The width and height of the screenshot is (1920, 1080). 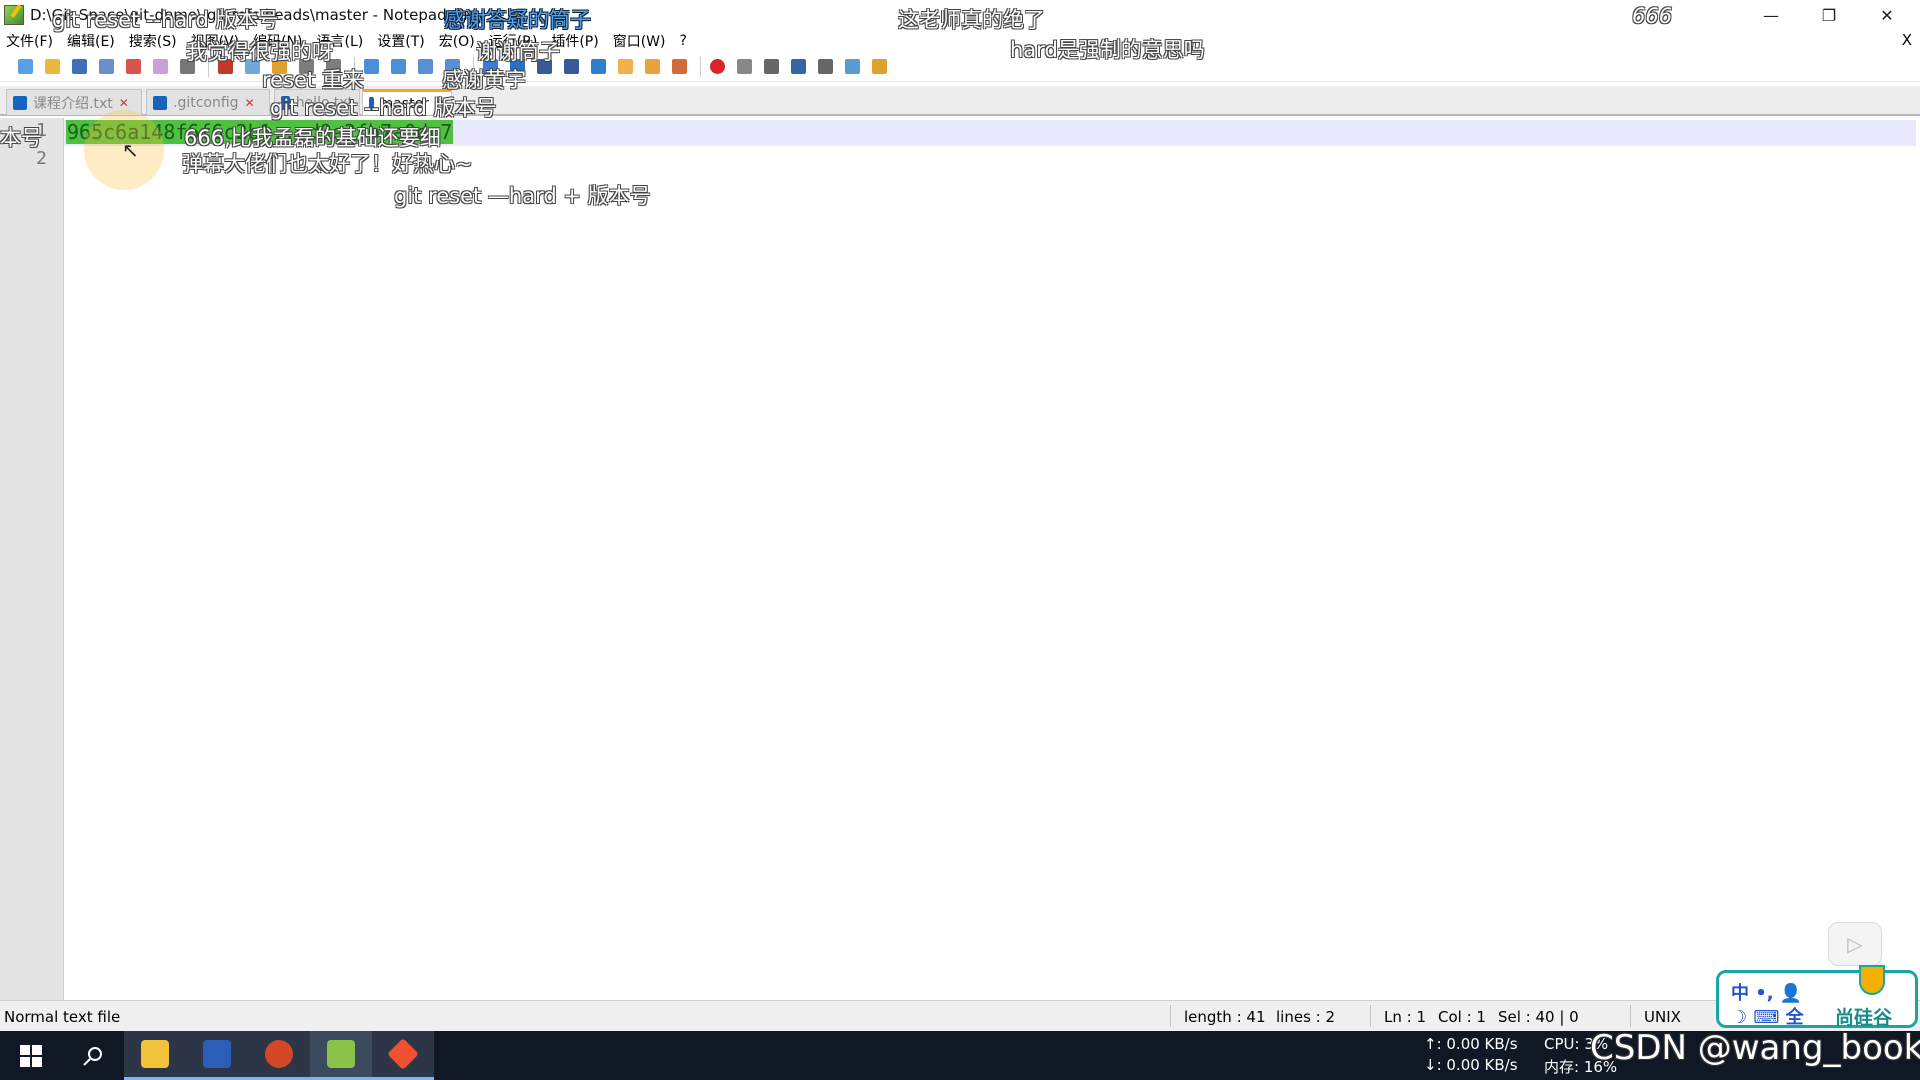 I want to click on menu-window: 窗口(W), so click(x=639, y=41).